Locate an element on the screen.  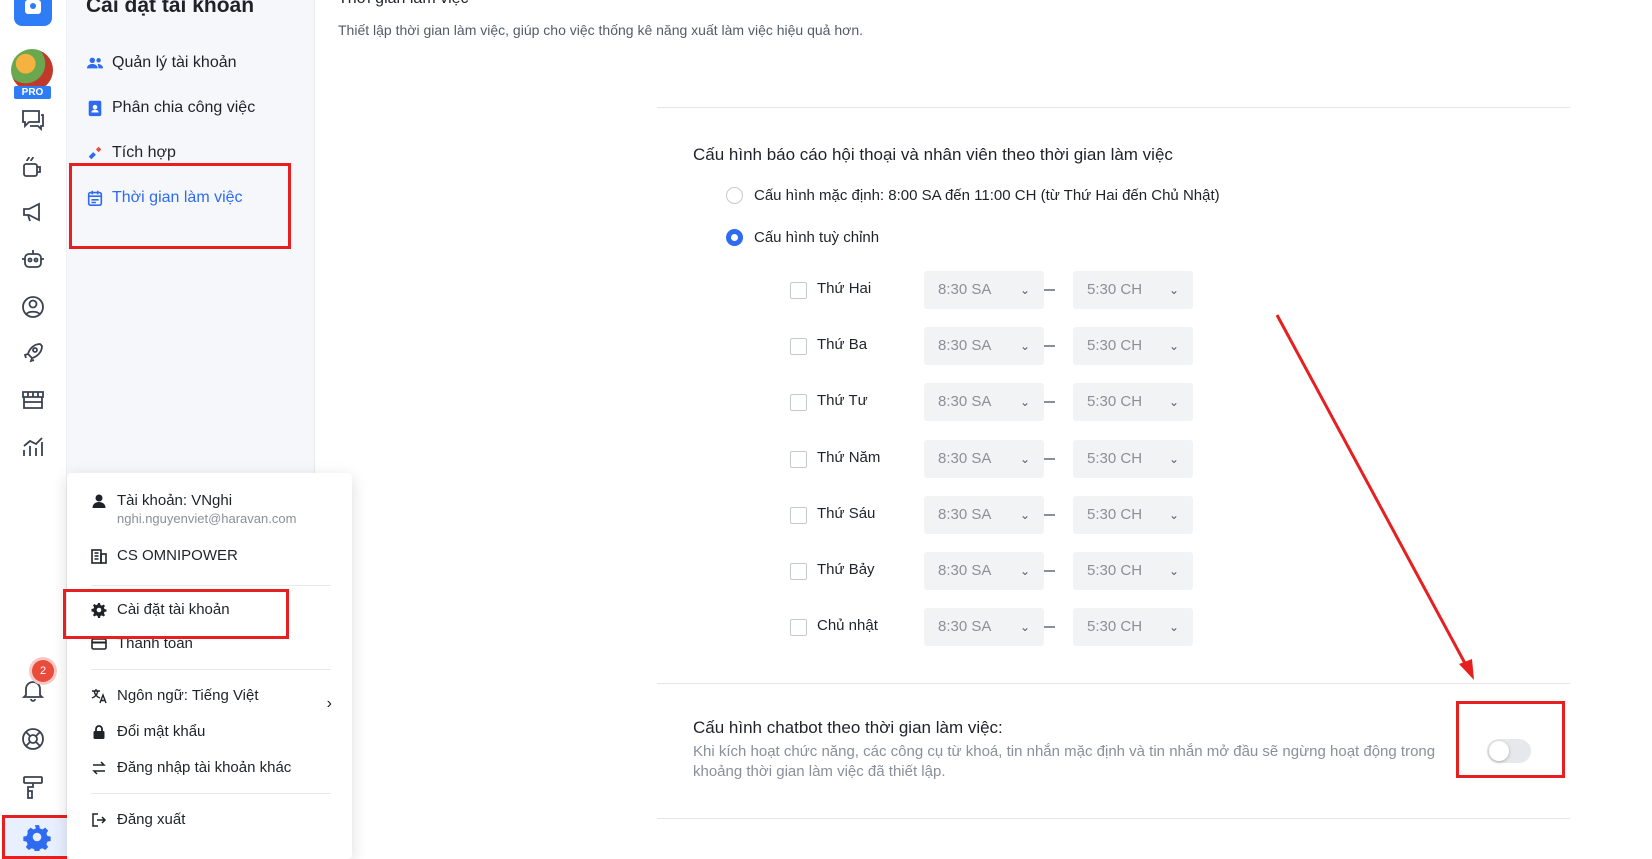
annotation-arrow is located at coordinates (1374, 497).